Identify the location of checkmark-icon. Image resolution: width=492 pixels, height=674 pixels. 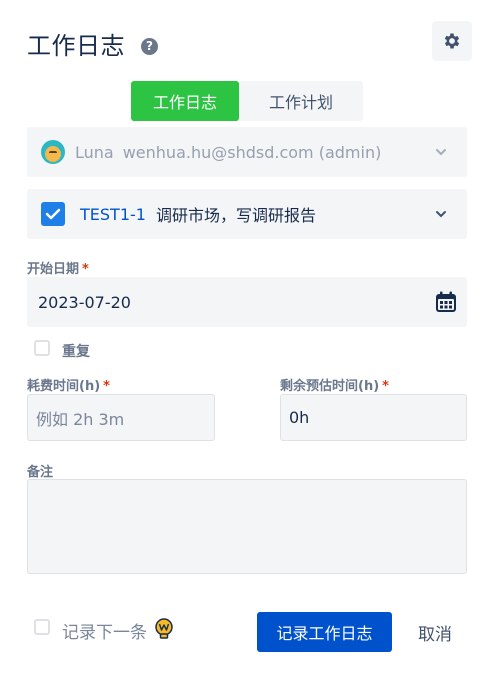
(53, 214).